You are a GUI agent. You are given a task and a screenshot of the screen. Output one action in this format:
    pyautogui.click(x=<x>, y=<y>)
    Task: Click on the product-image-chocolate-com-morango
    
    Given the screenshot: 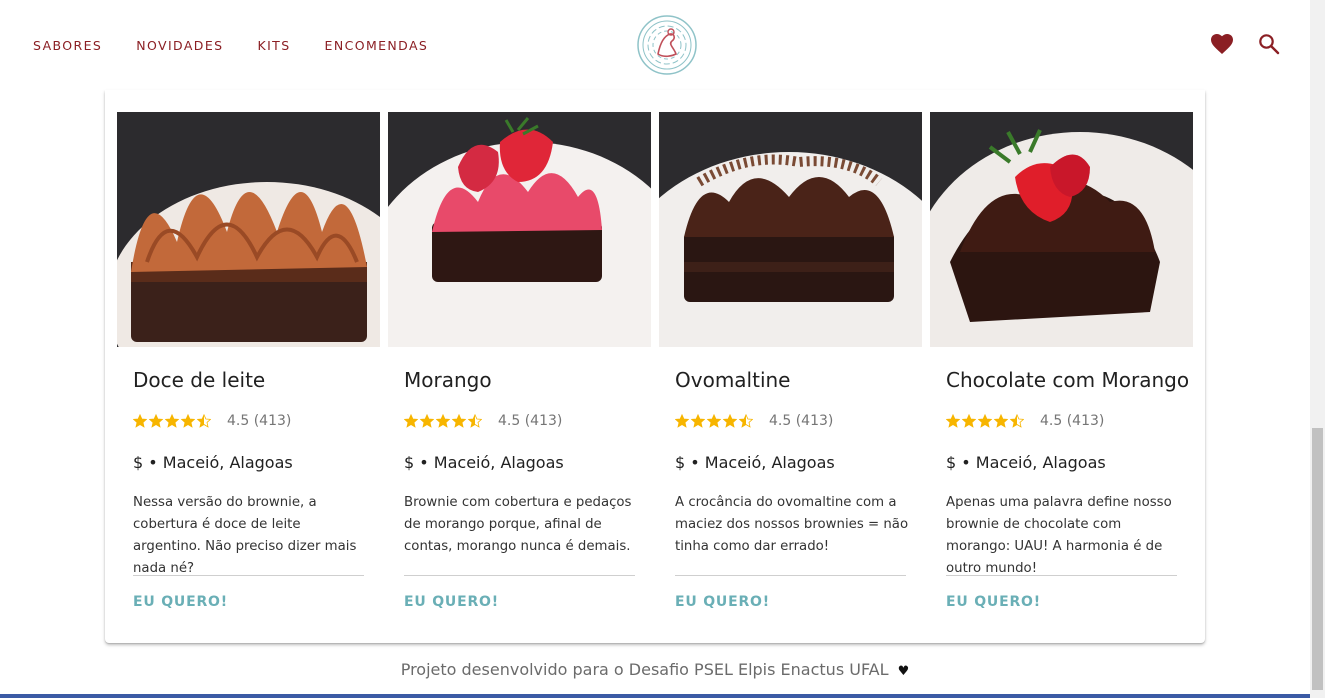 What is the action you would take?
    pyautogui.click(x=1061, y=229)
    